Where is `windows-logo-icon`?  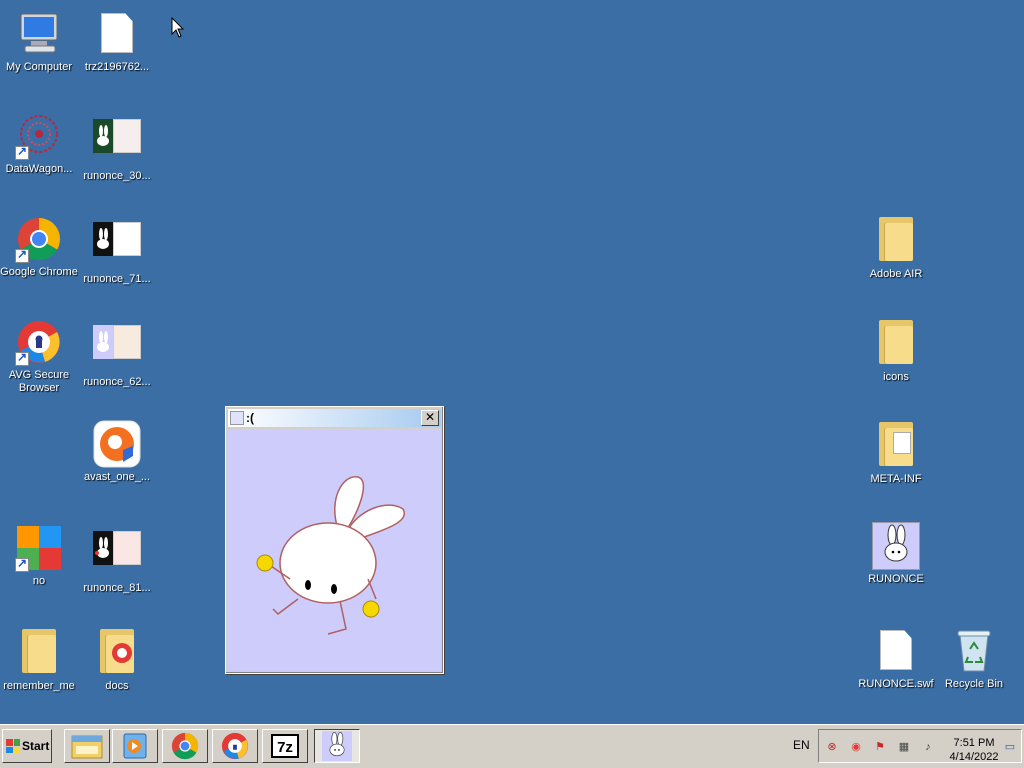 windows-logo-icon is located at coordinates (13, 746).